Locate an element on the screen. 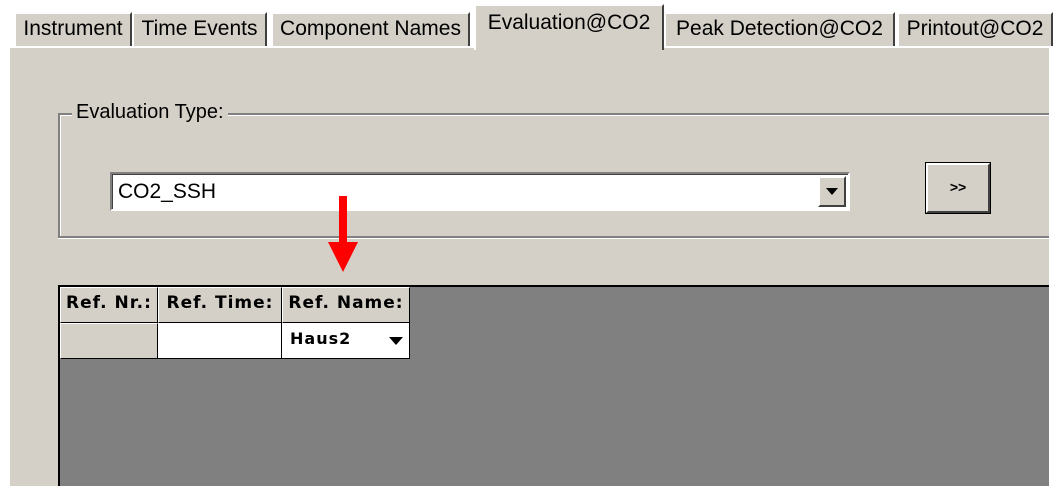 The width and height of the screenshot is (1053, 486). ref-time-cell is located at coordinates (220, 341).